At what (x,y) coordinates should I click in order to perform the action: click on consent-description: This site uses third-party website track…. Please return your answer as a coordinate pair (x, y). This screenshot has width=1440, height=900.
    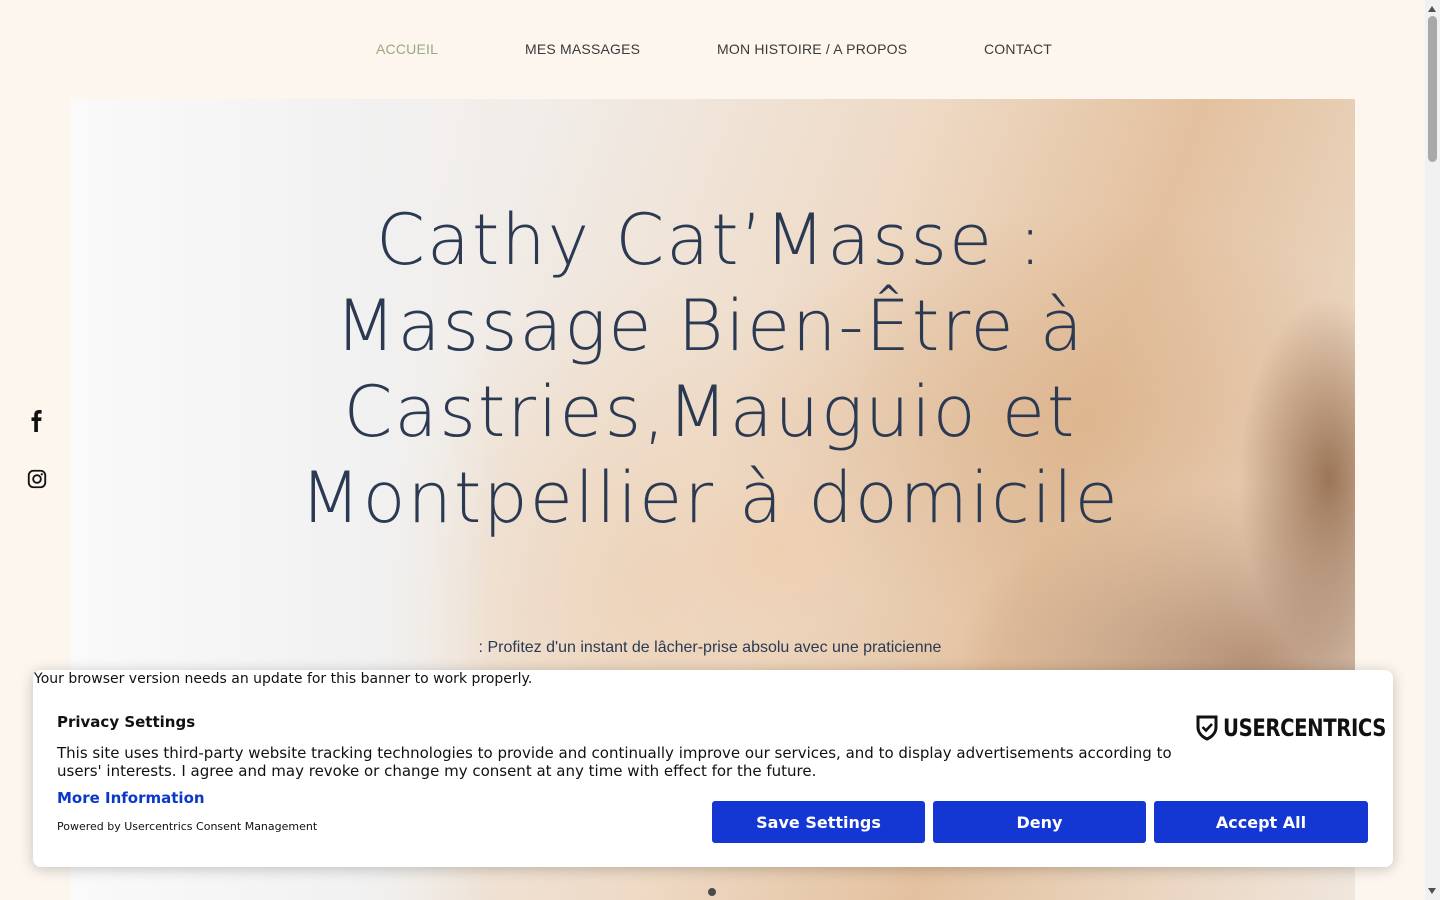
    Looking at the image, I should click on (614, 762).